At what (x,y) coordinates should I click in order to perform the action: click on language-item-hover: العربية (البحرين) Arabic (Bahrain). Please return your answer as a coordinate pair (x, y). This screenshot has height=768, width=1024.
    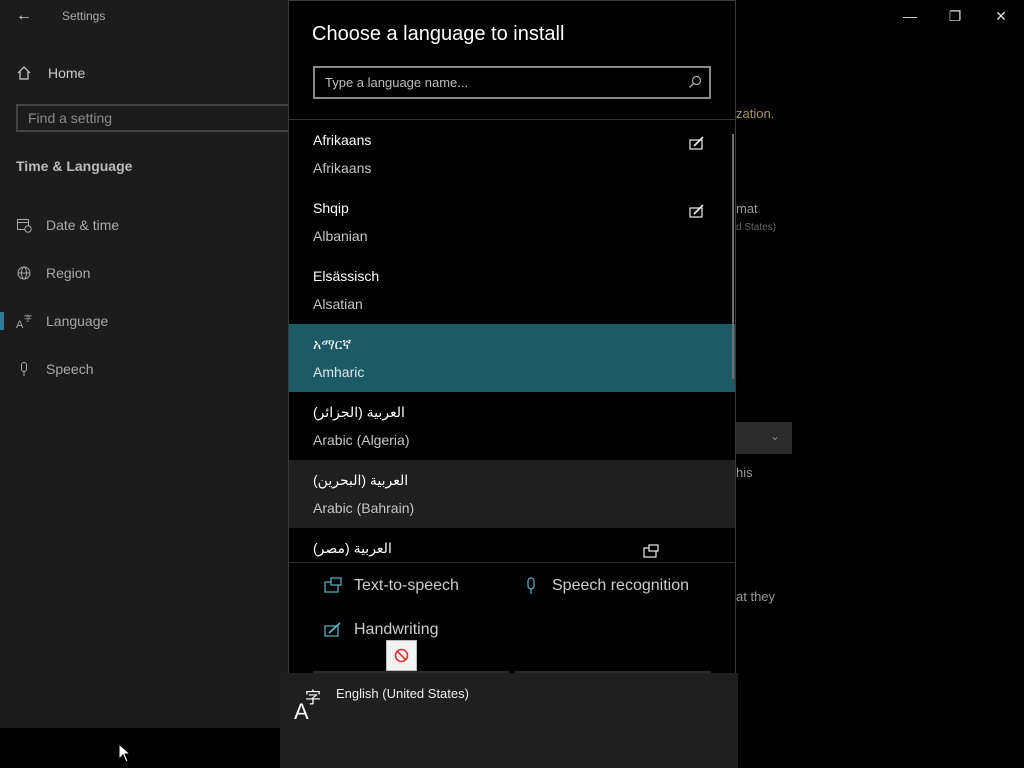
    Looking at the image, I should click on (512, 494).